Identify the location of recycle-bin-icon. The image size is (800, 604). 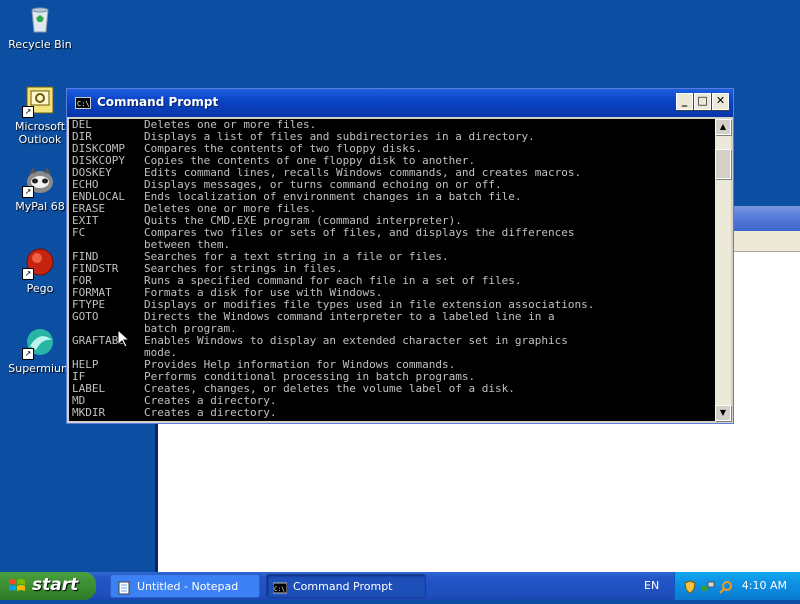
(40, 18).